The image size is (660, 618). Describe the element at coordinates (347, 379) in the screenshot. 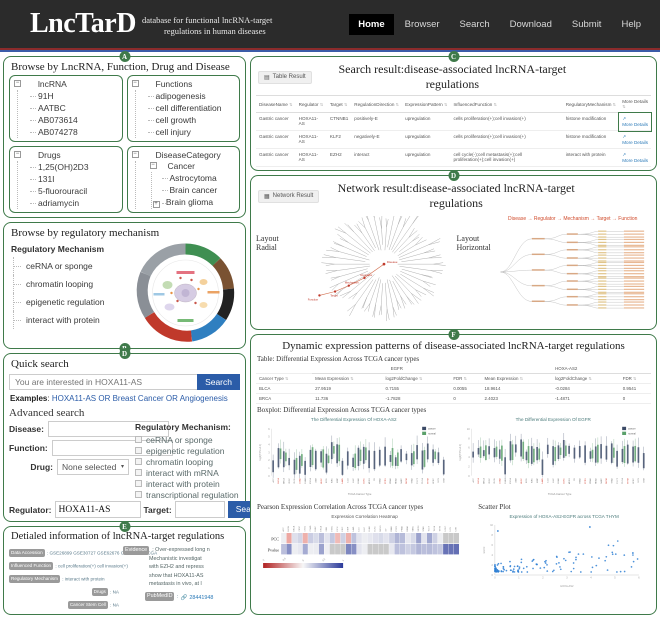

I see `col-egfr-mean: Mean Expression ⇅` at that location.